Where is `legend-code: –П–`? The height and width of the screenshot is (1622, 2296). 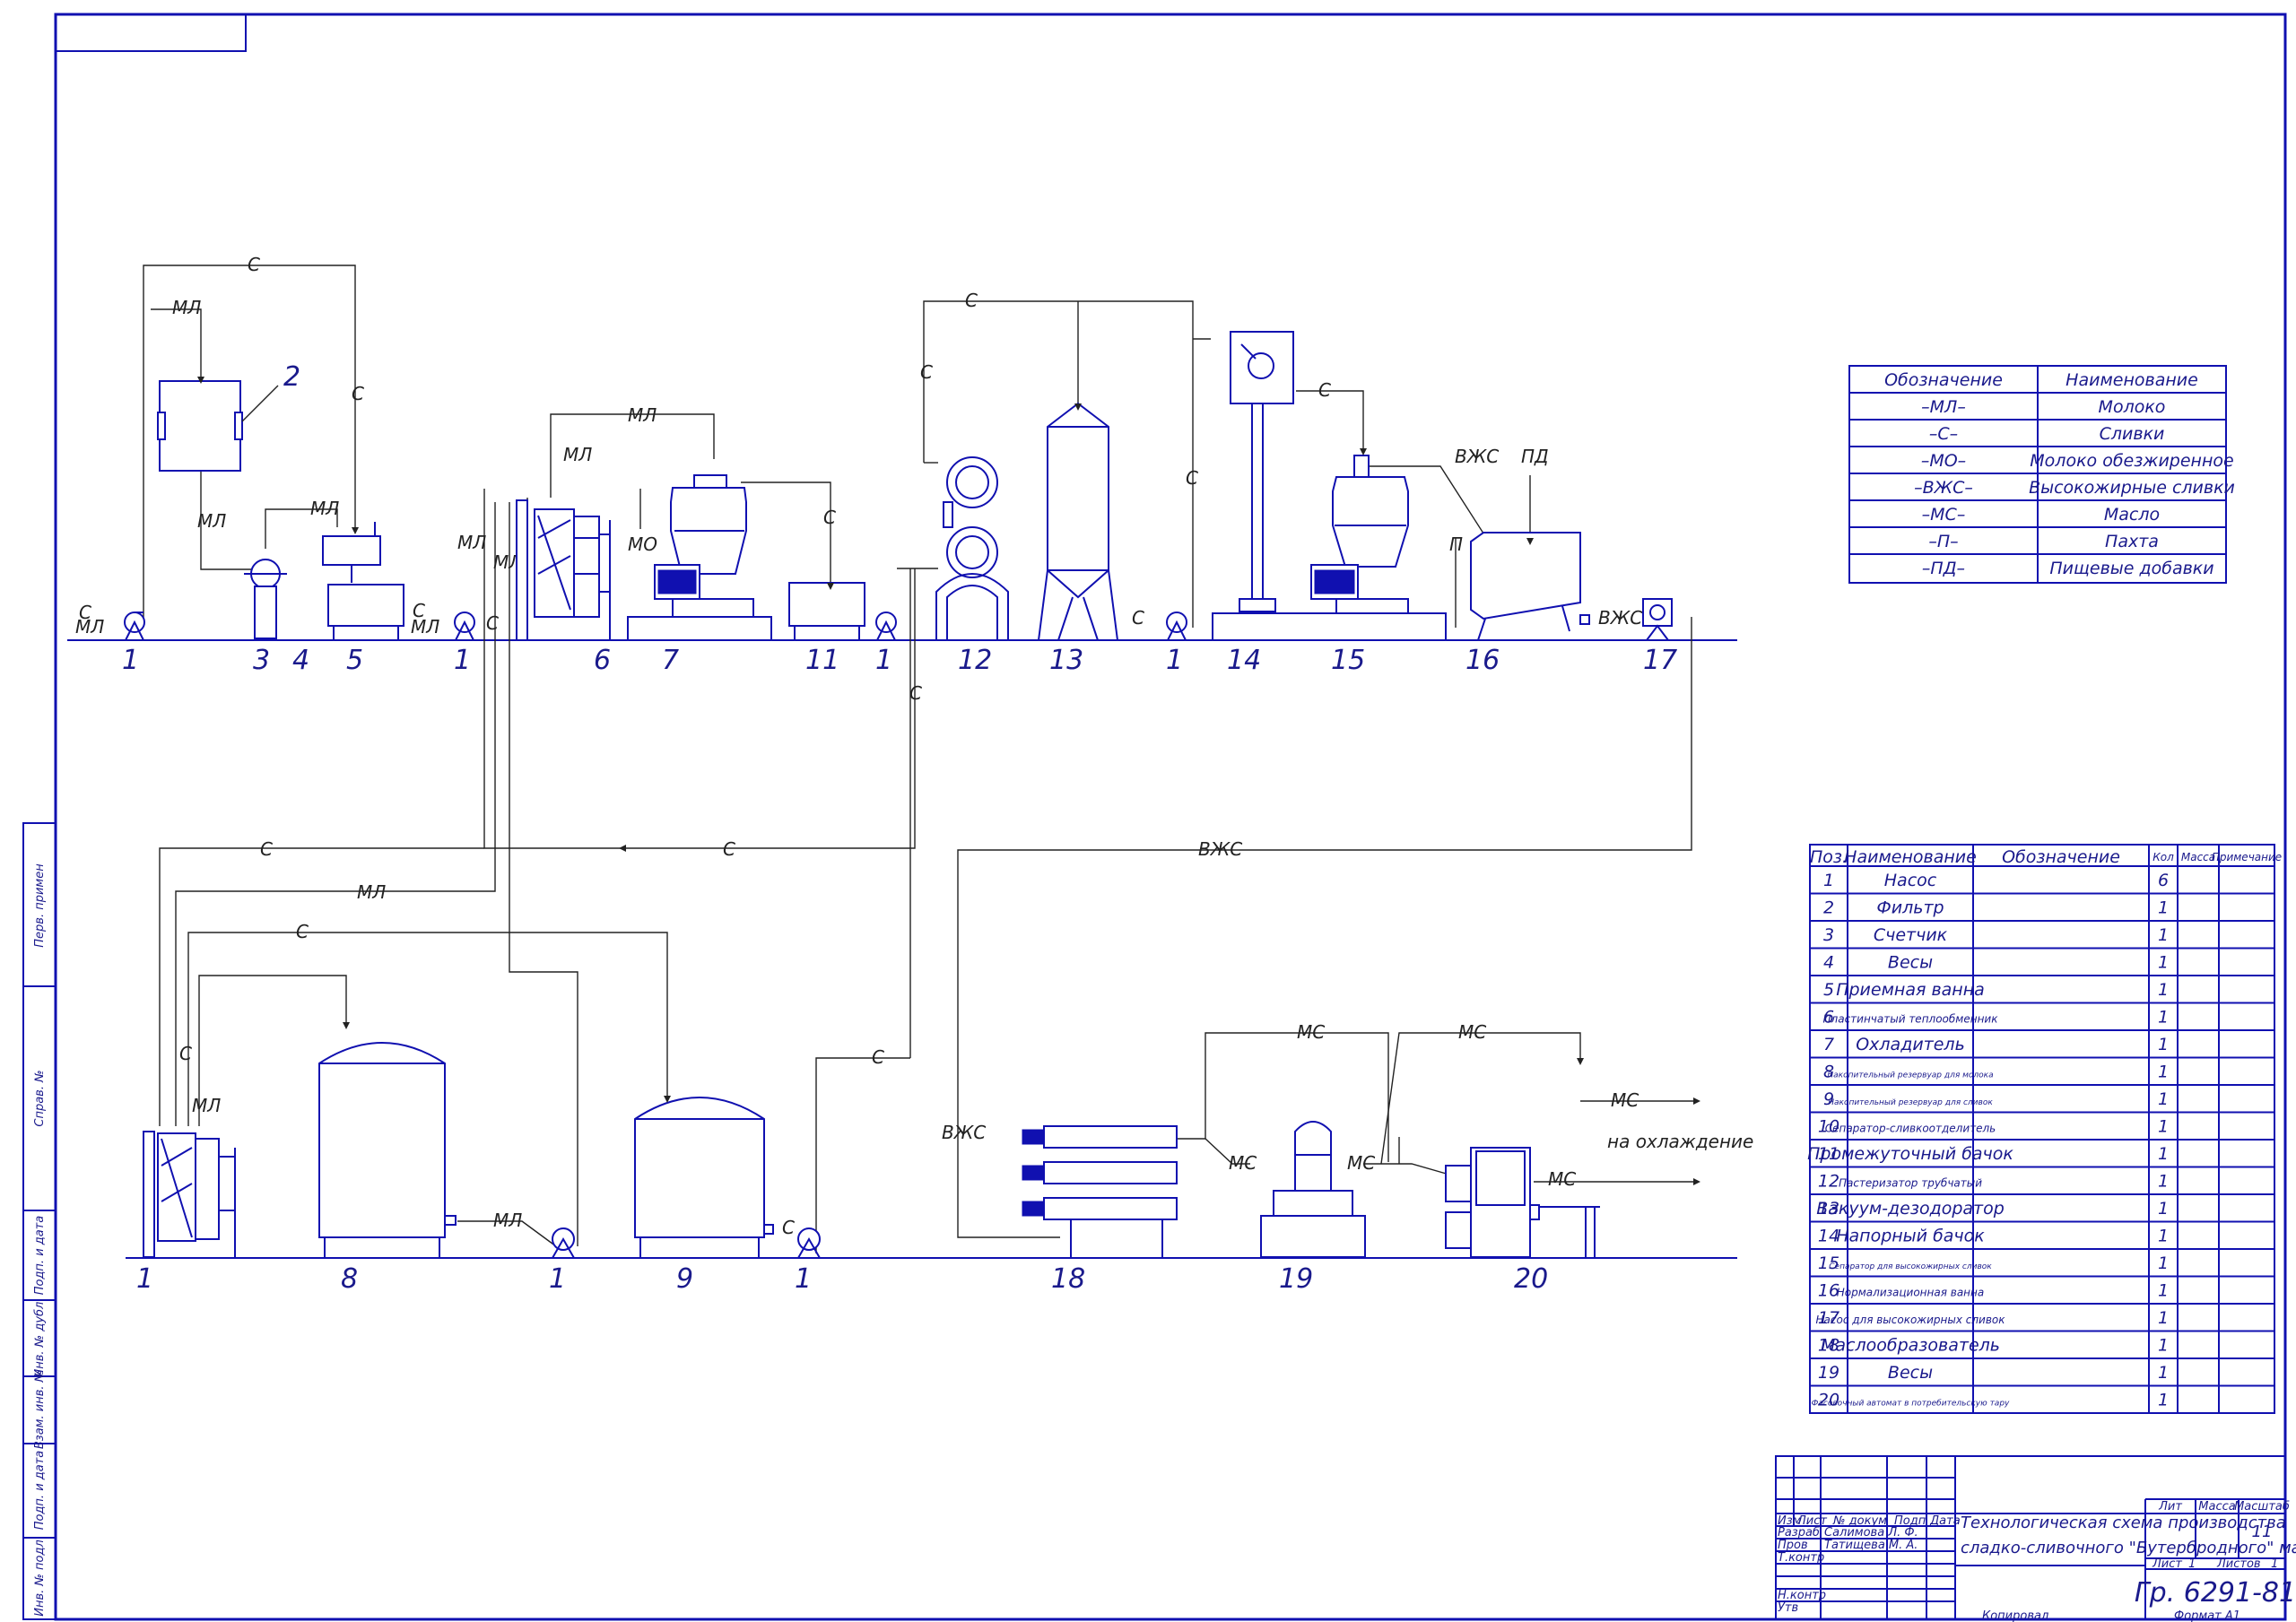 legend-code: –П– is located at coordinates (1943, 541).